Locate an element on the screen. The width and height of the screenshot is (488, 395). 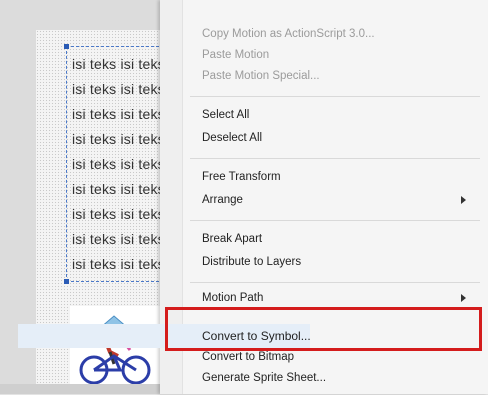
menu-item-distribute-to-layers: Distribute to Layers is located at coordinates (251, 262).